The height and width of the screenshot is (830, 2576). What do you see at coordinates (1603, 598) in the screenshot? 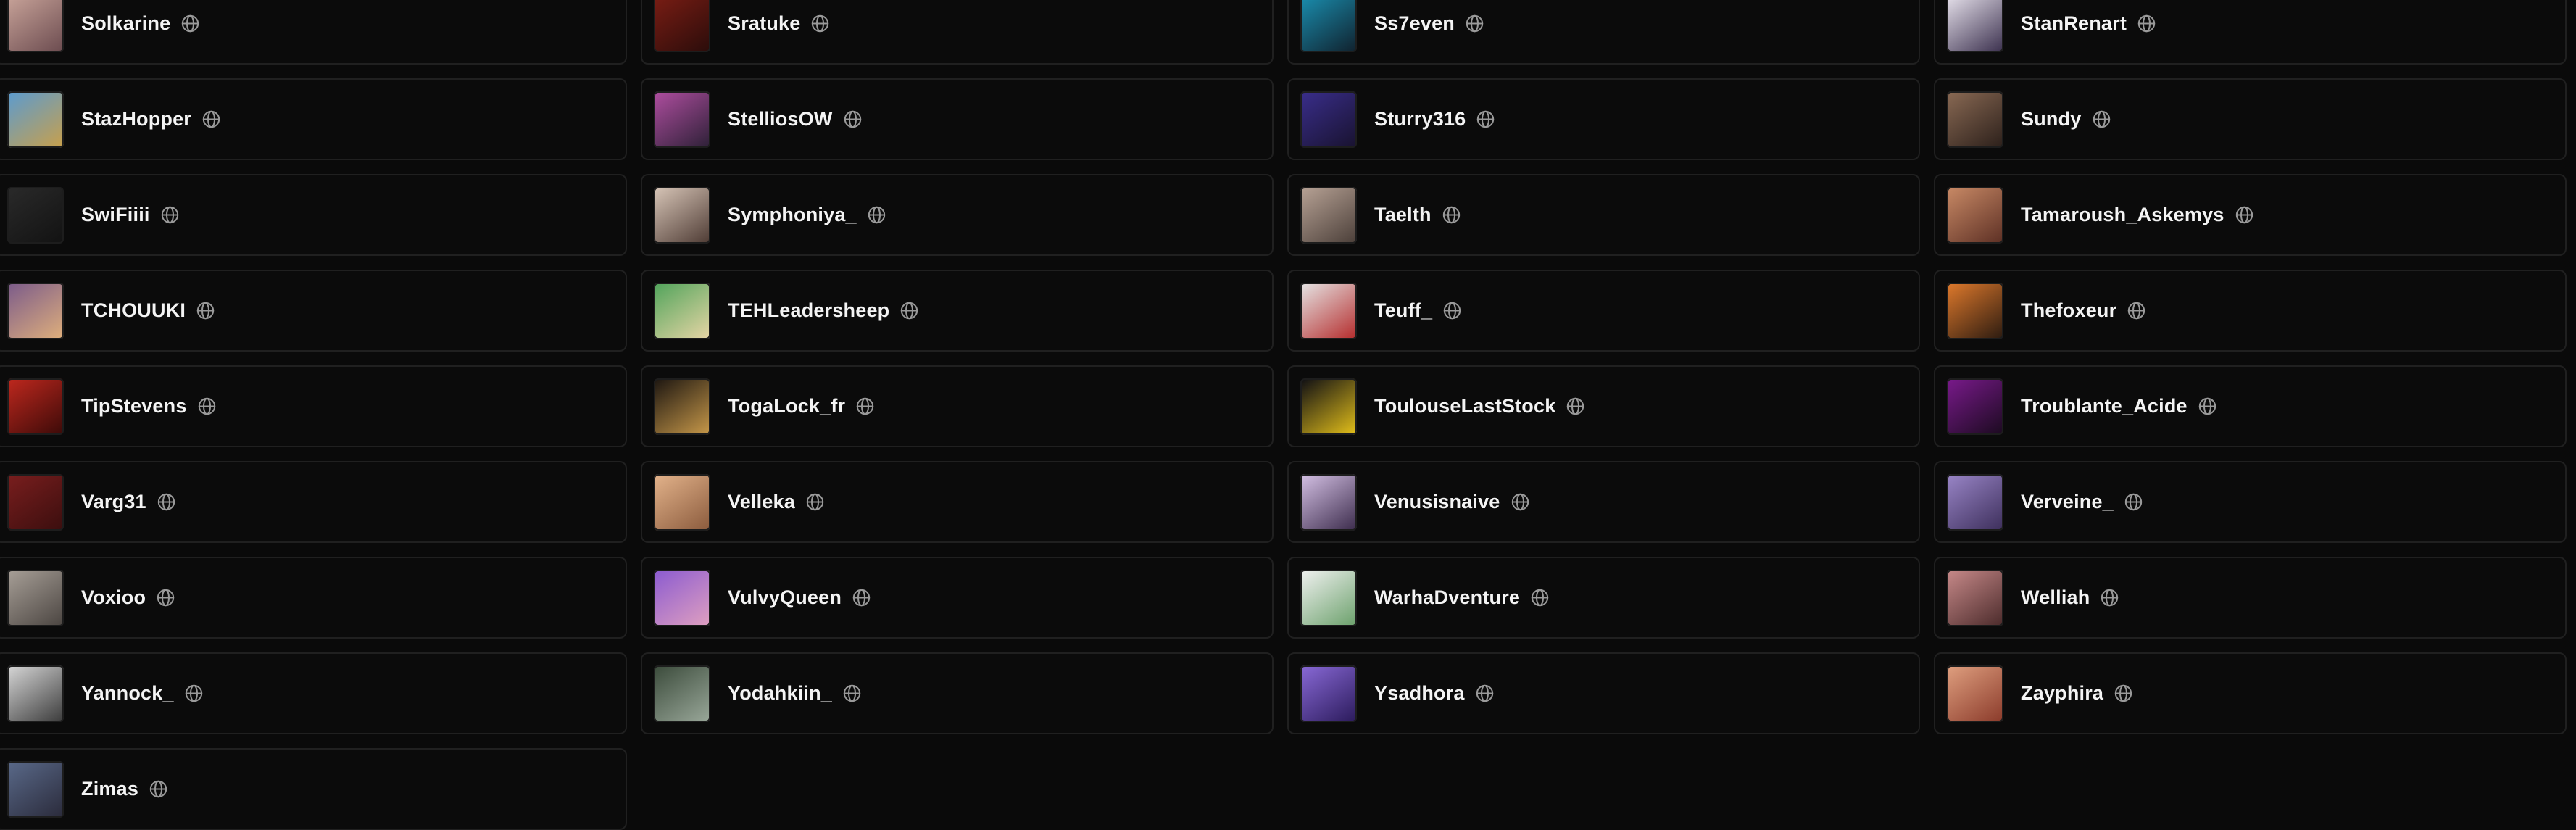
I see `streamer-card: WarhaDventure` at bounding box center [1603, 598].